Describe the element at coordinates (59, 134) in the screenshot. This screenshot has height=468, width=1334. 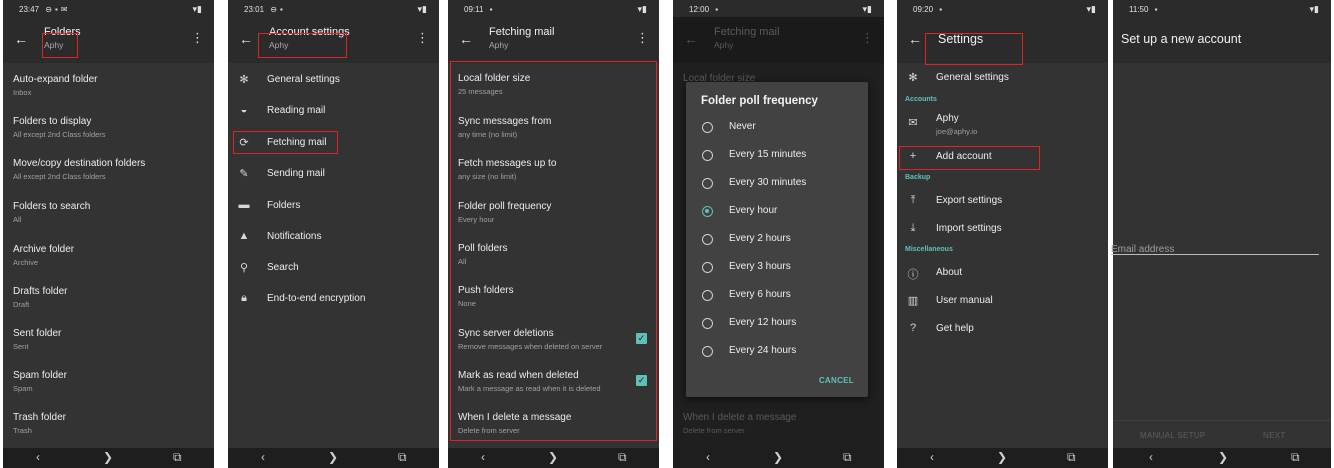
I see `item-summary: All except 2nd Class folders` at that location.